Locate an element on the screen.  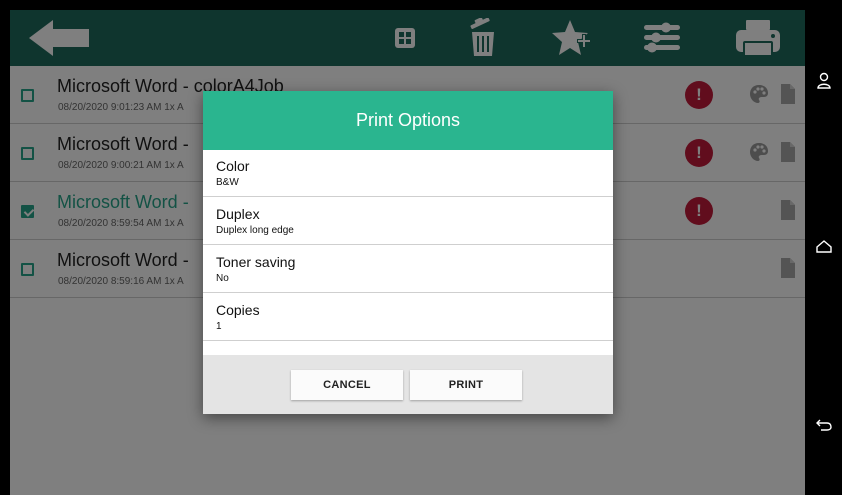
dialog-header: Print Options is located at coordinates (408, 120).